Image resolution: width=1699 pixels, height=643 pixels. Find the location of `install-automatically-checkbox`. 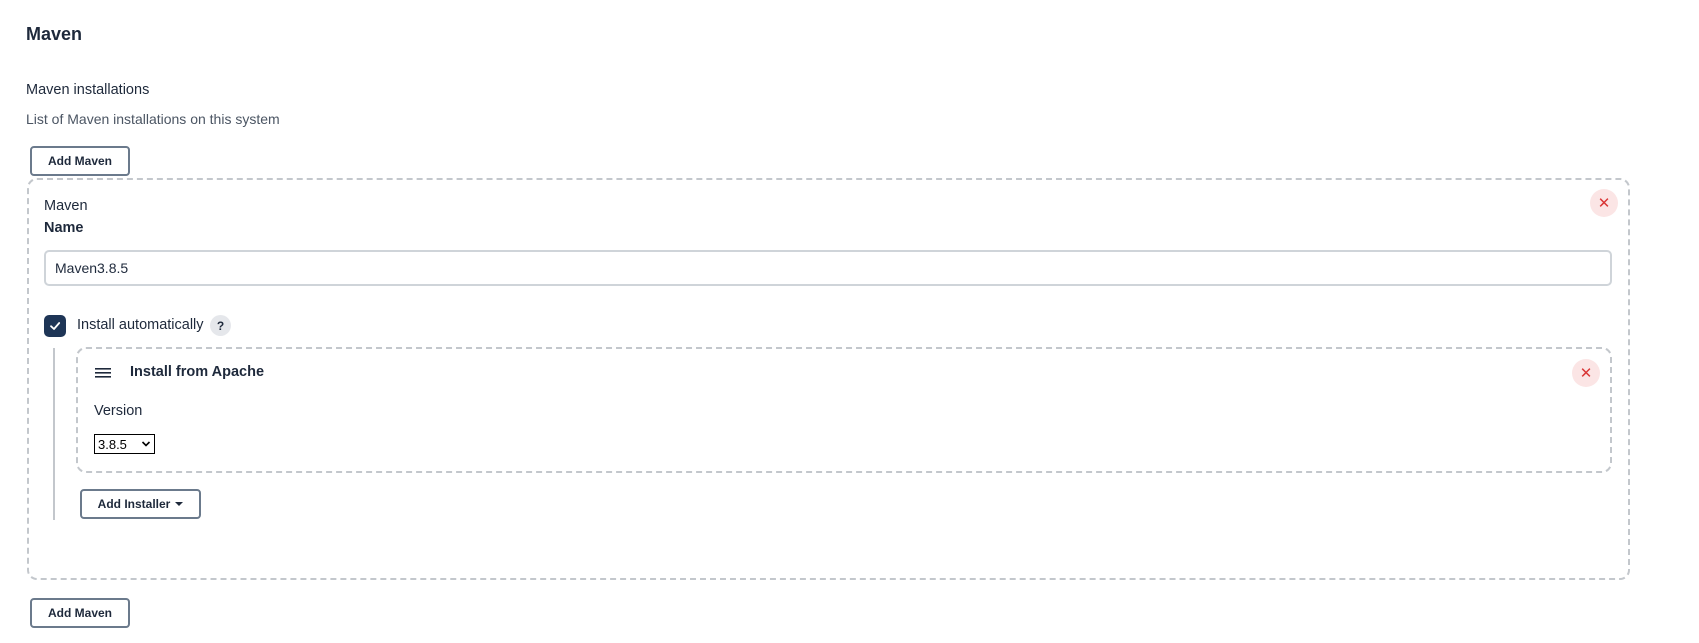

install-automatically-checkbox is located at coordinates (55, 326).